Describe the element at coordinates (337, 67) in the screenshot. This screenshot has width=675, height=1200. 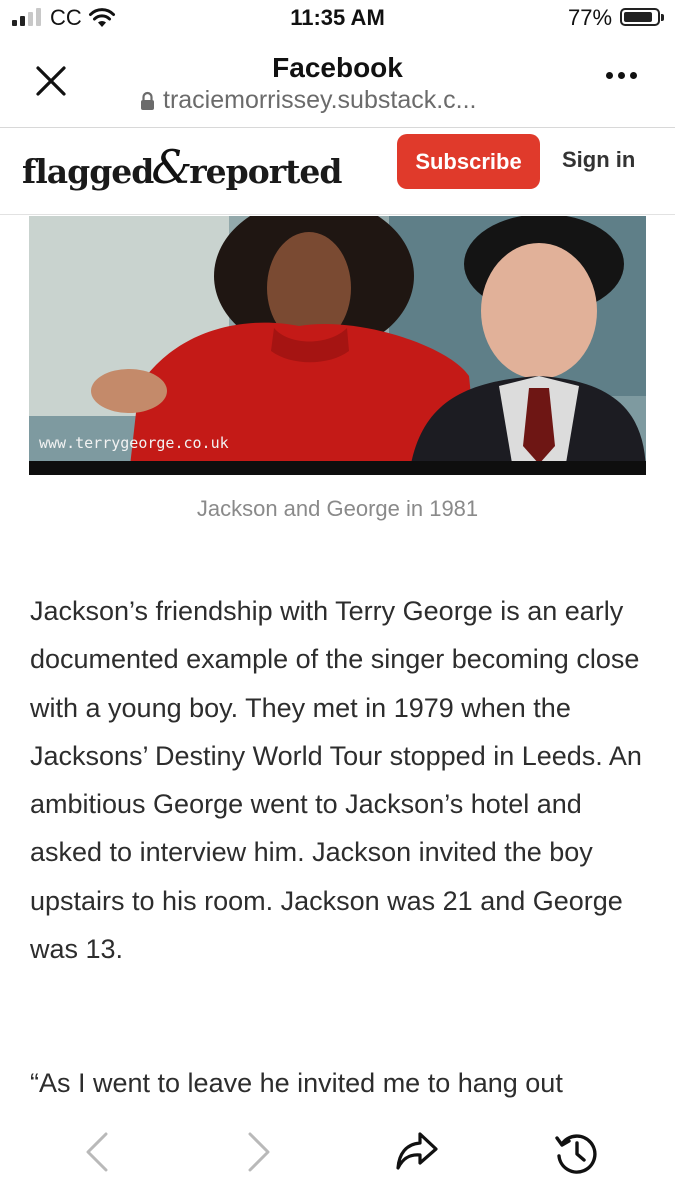
I see `browser-title: Facebook` at that location.